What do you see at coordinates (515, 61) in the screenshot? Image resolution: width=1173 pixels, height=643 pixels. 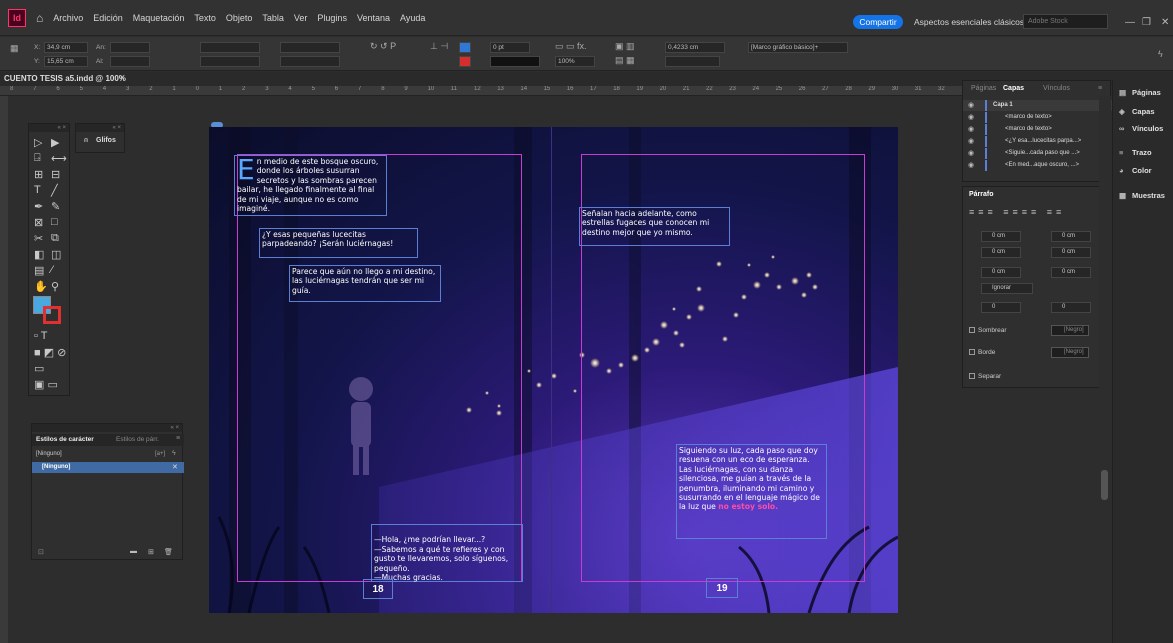 I see `stroke-type-select` at bounding box center [515, 61].